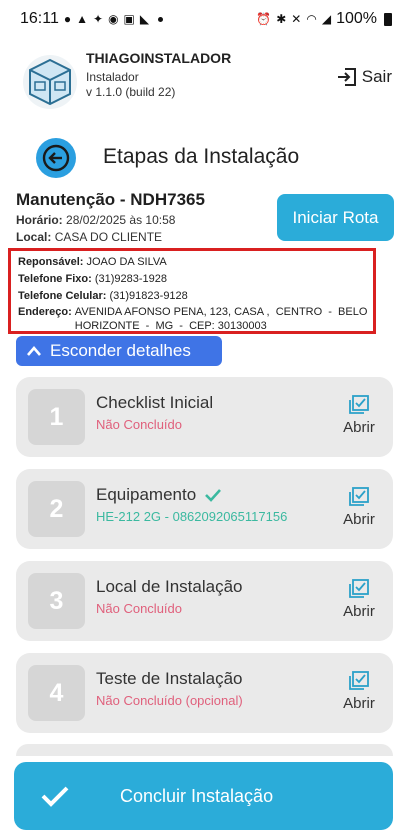  I want to click on back-button, so click(56, 158).